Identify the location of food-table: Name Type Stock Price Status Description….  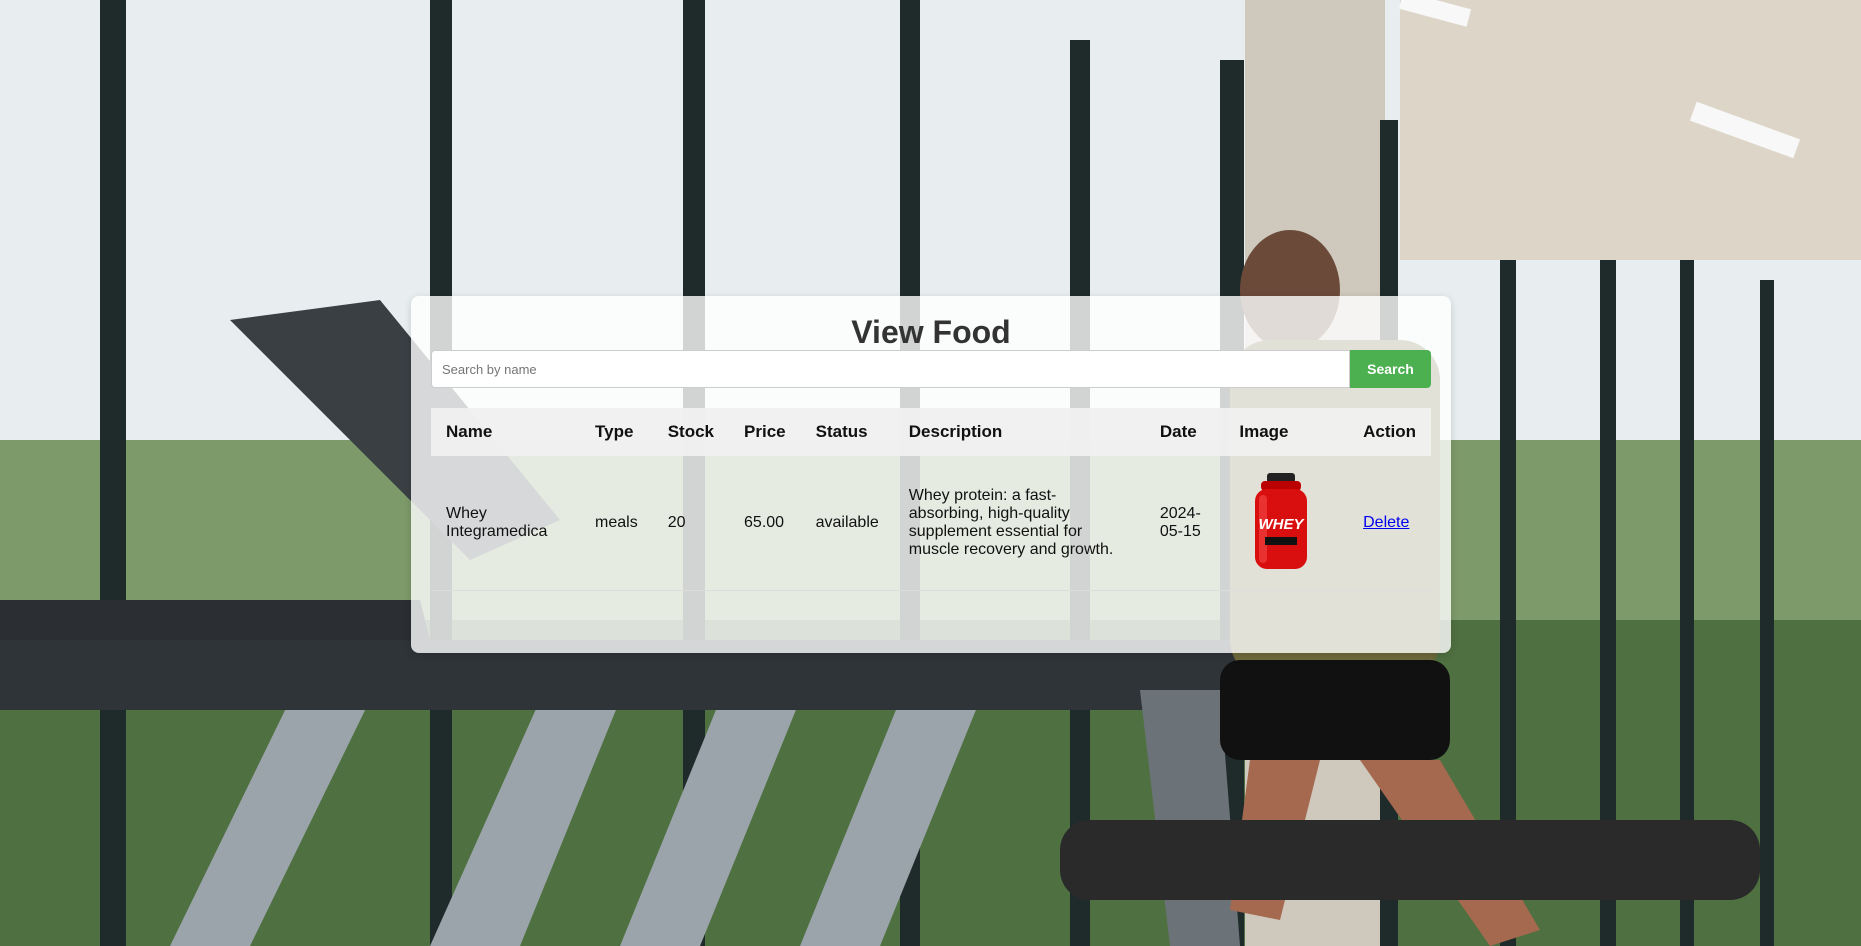
(931, 499).